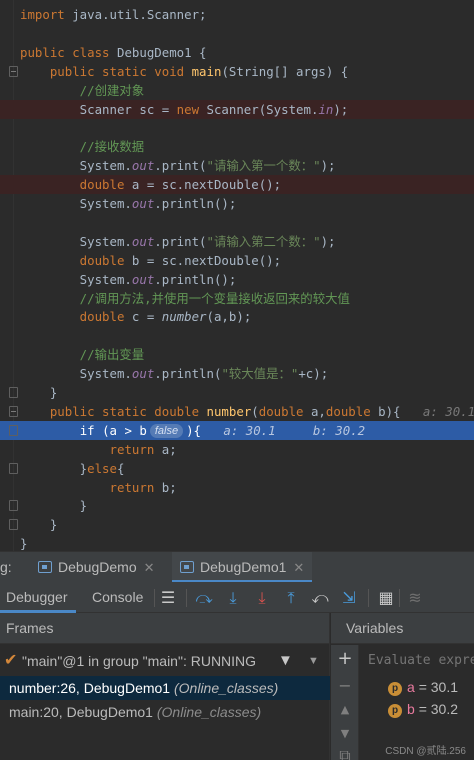 This screenshot has height=760, width=474. What do you see at coordinates (328, 166) in the screenshot?
I see `code-token: );` at bounding box center [328, 166].